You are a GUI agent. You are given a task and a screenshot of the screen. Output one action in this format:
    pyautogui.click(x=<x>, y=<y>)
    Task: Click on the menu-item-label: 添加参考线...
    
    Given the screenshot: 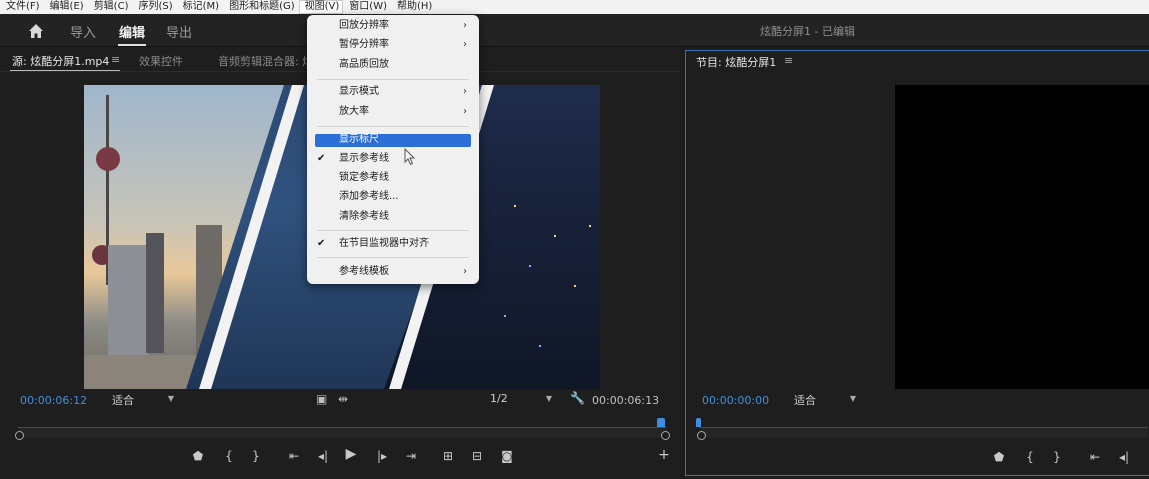 What is the action you would take?
    pyautogui.click(x=369, y=196)
    